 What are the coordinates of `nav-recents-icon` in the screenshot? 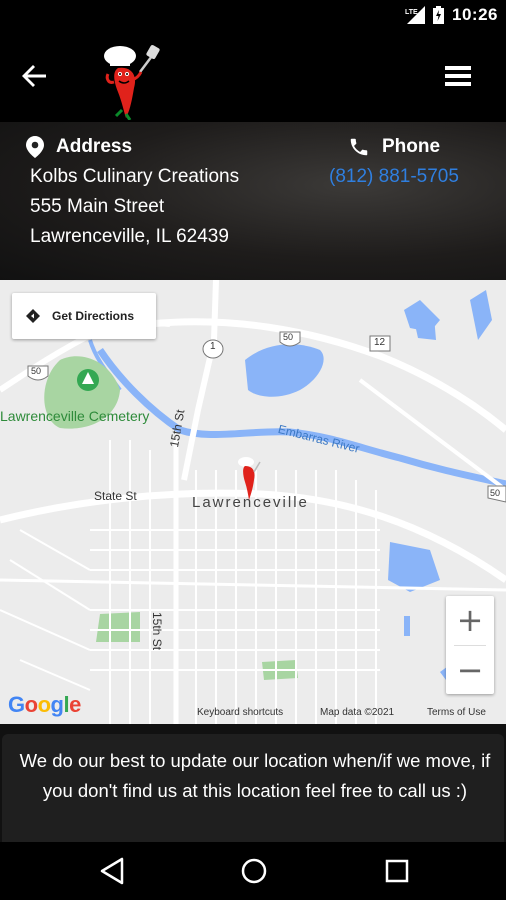 It's located at (397, 871).